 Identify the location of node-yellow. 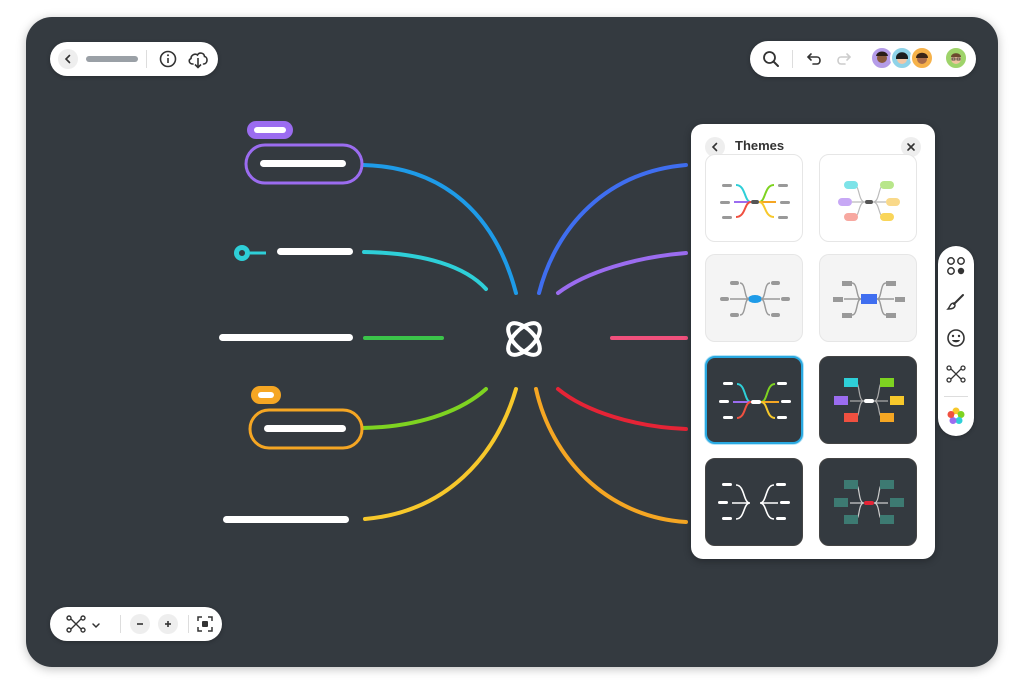
(286, 519).